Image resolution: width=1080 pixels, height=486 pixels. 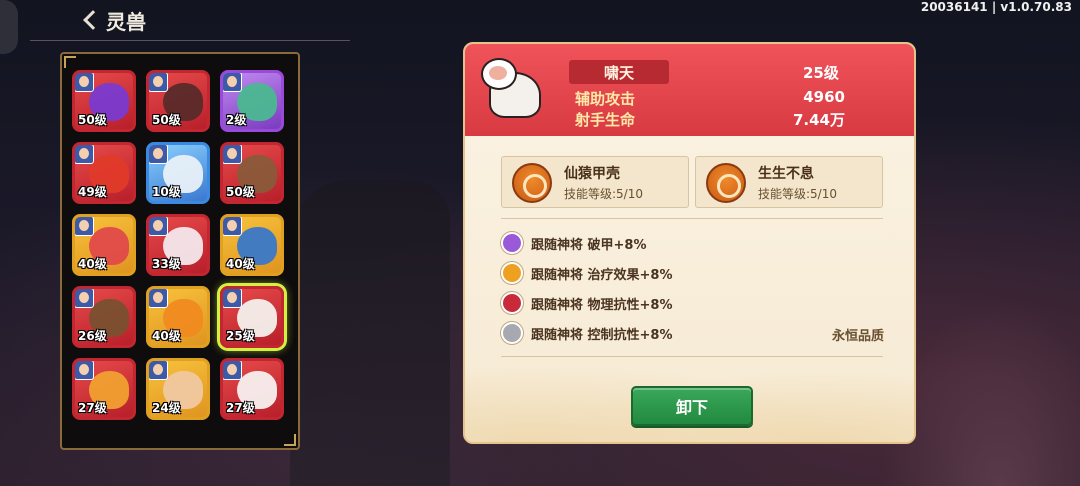 I want to click on buff-text: 跟随神将 破甲+8%, so click(x=589, y=245).